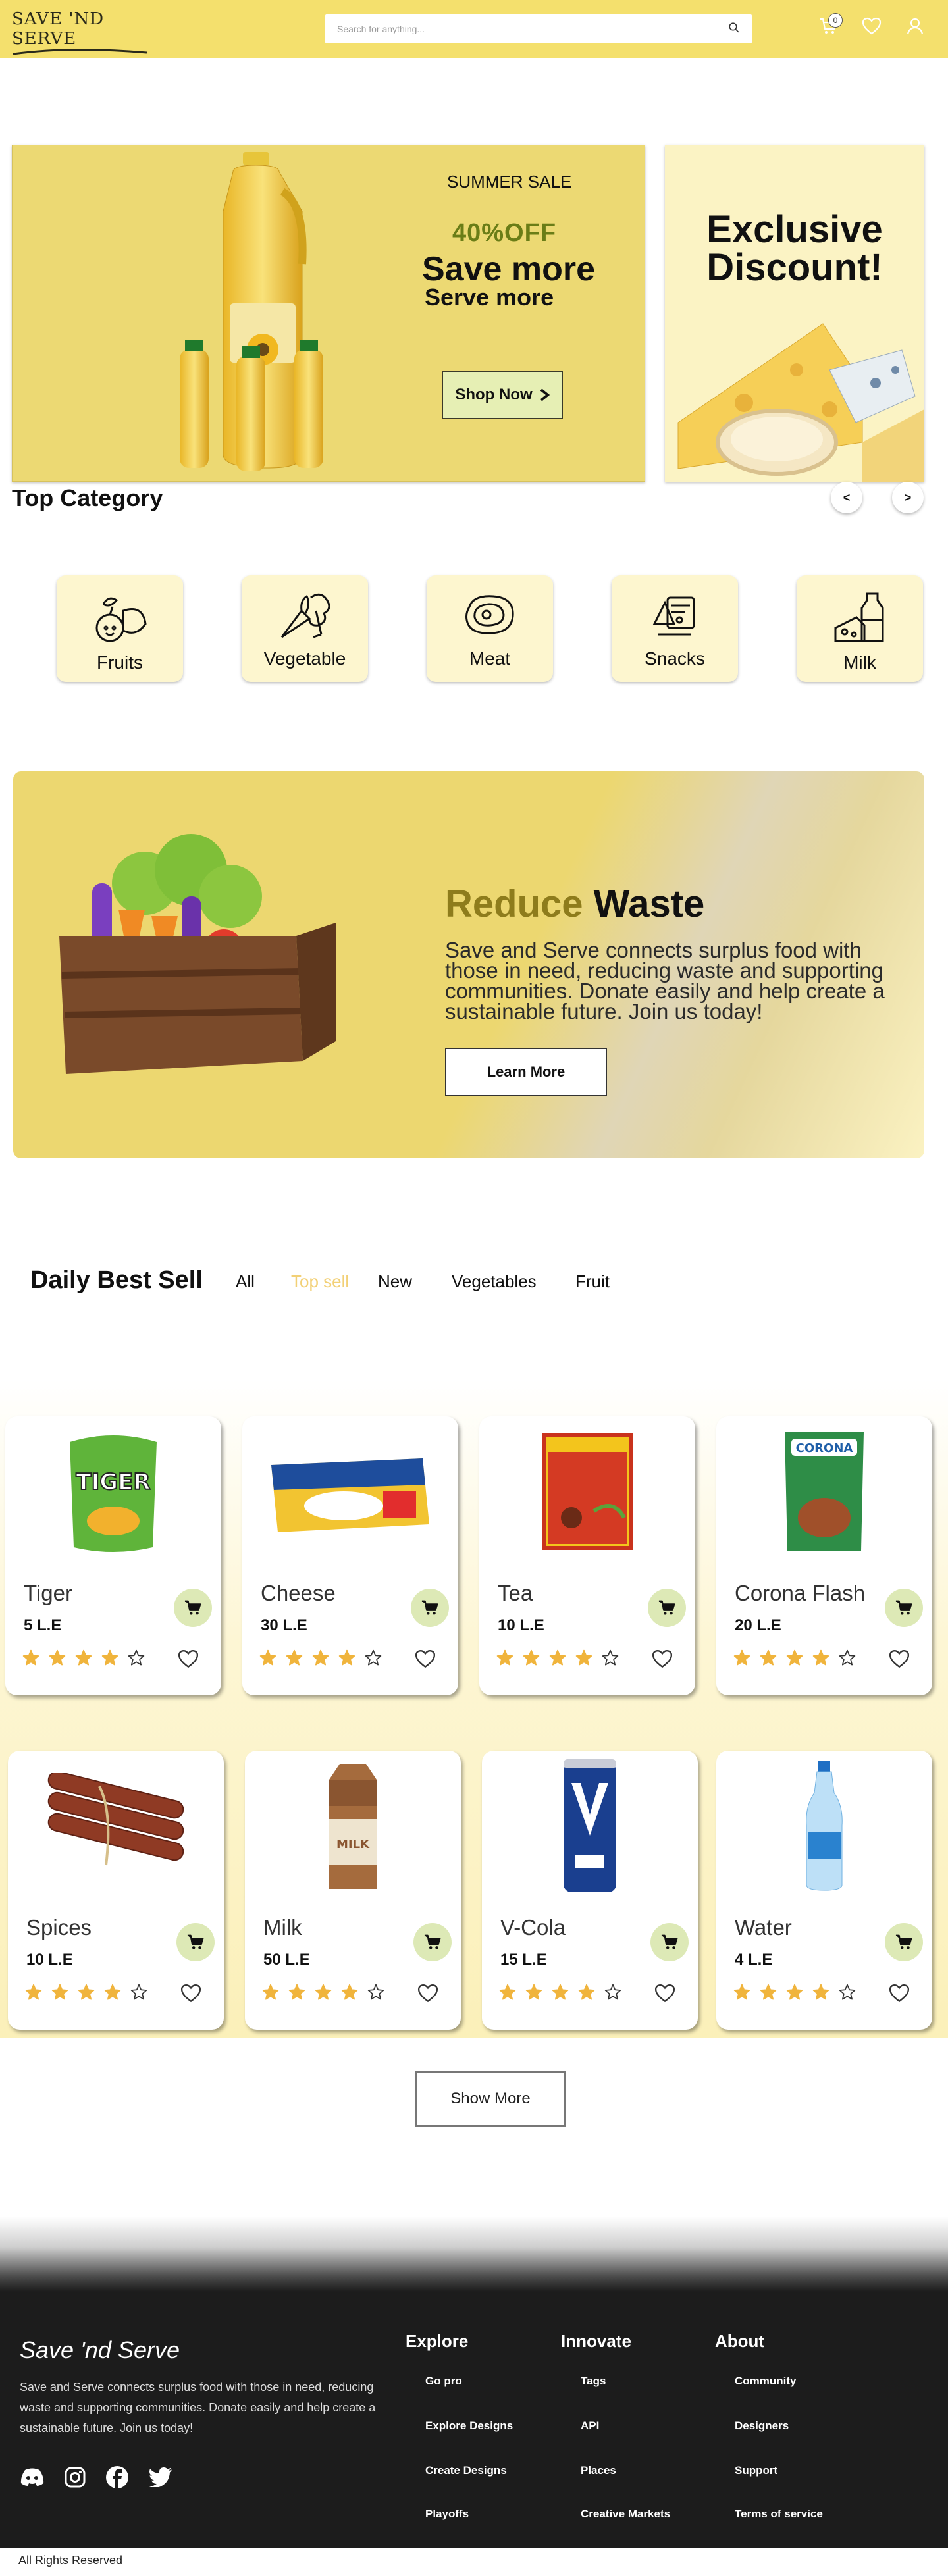 This screenshot has width=948, height=2576. Describe the element at coordinates (466, 2470) in the screenshot. I see `footer-link: Create Designs` at that location.